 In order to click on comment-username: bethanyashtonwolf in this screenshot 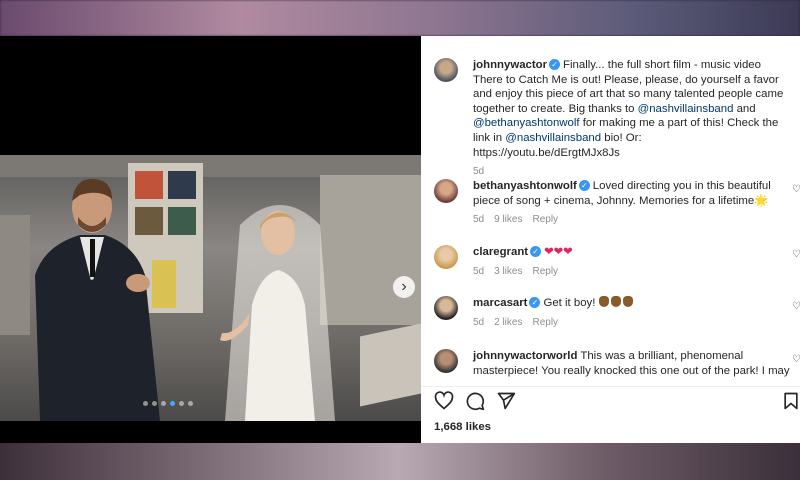, I will do `click(525, 186)`.